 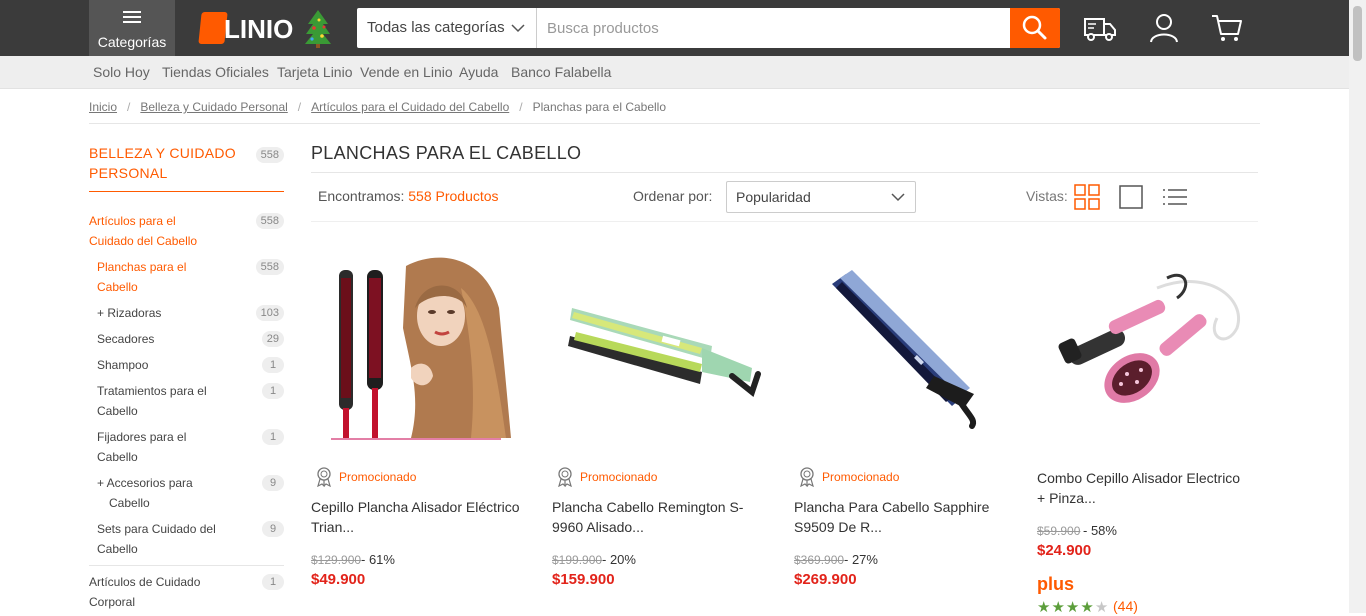 What do you see at coordinates (338, 579) in the screenshot?
I see `price: $49.900` at bounding box center [338, 579].